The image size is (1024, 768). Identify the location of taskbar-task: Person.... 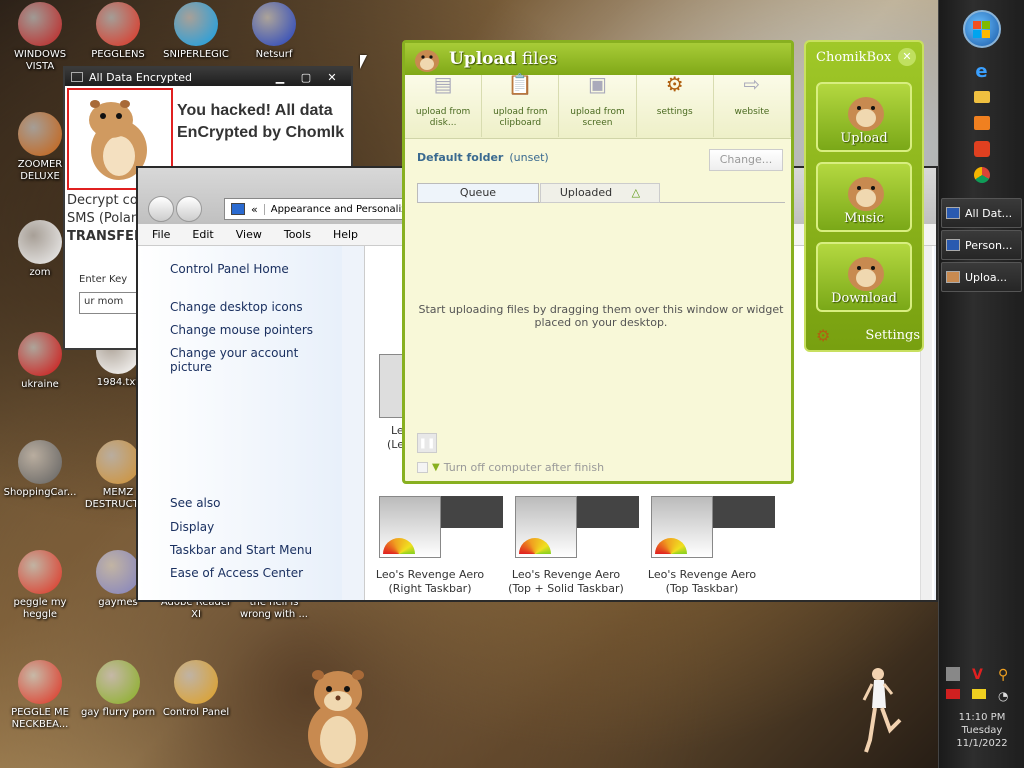
(981, 245).